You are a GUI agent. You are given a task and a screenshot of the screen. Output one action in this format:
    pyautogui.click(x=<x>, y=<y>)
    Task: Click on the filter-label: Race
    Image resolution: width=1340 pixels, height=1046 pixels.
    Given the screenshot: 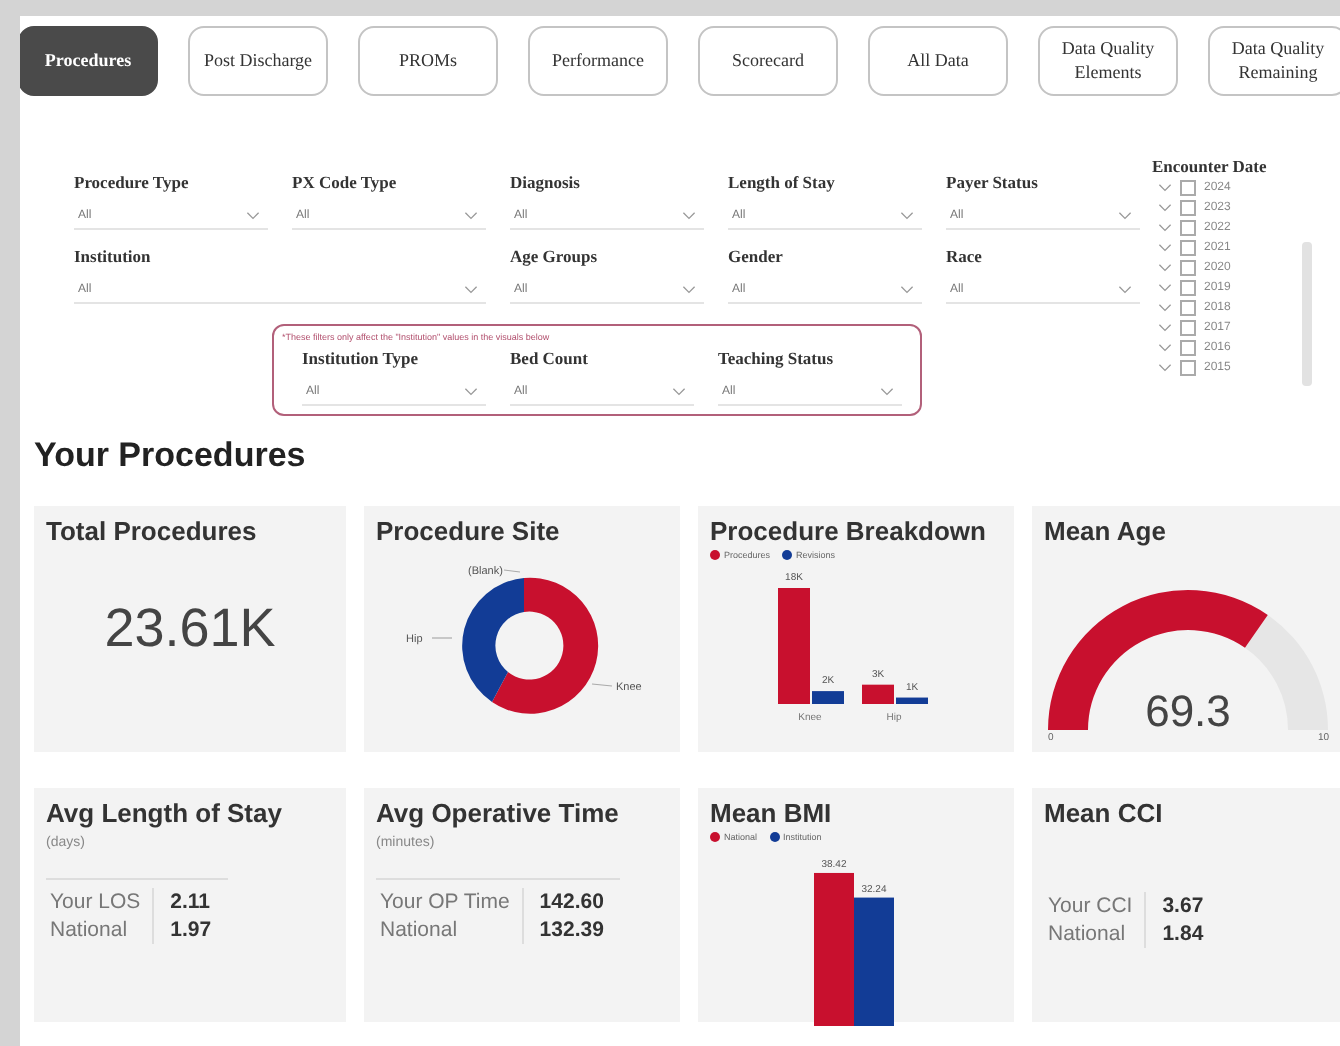 What is the action you would take?
    pyautogui.click(x=965, y=256)
    